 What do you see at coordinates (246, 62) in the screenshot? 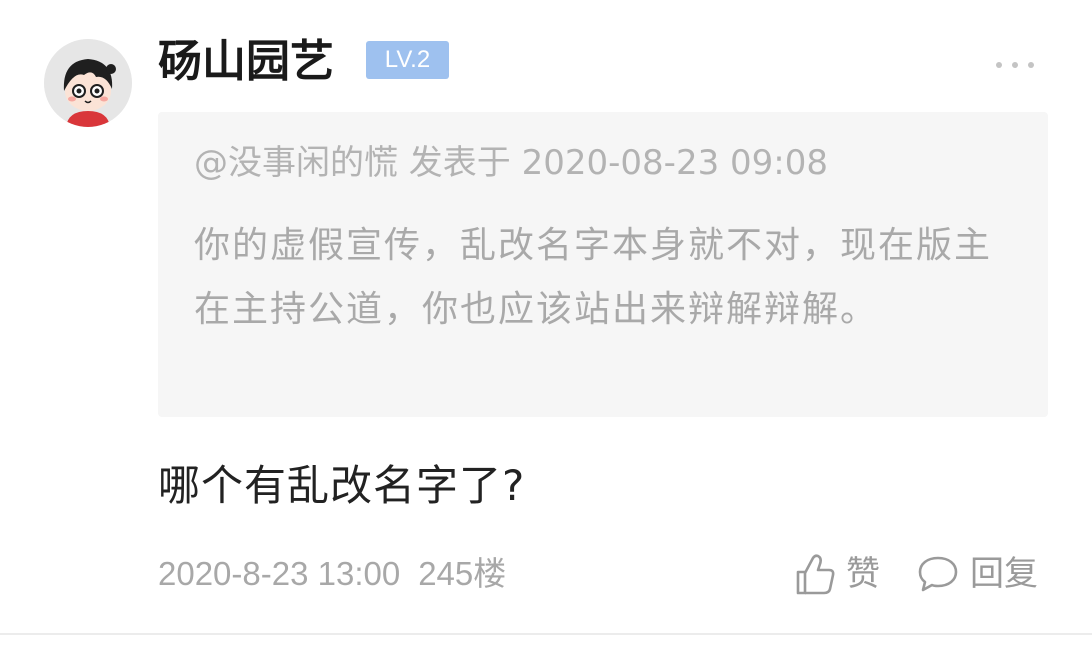
I see `username: 砀山园艺` at bounding box center [246, 62].